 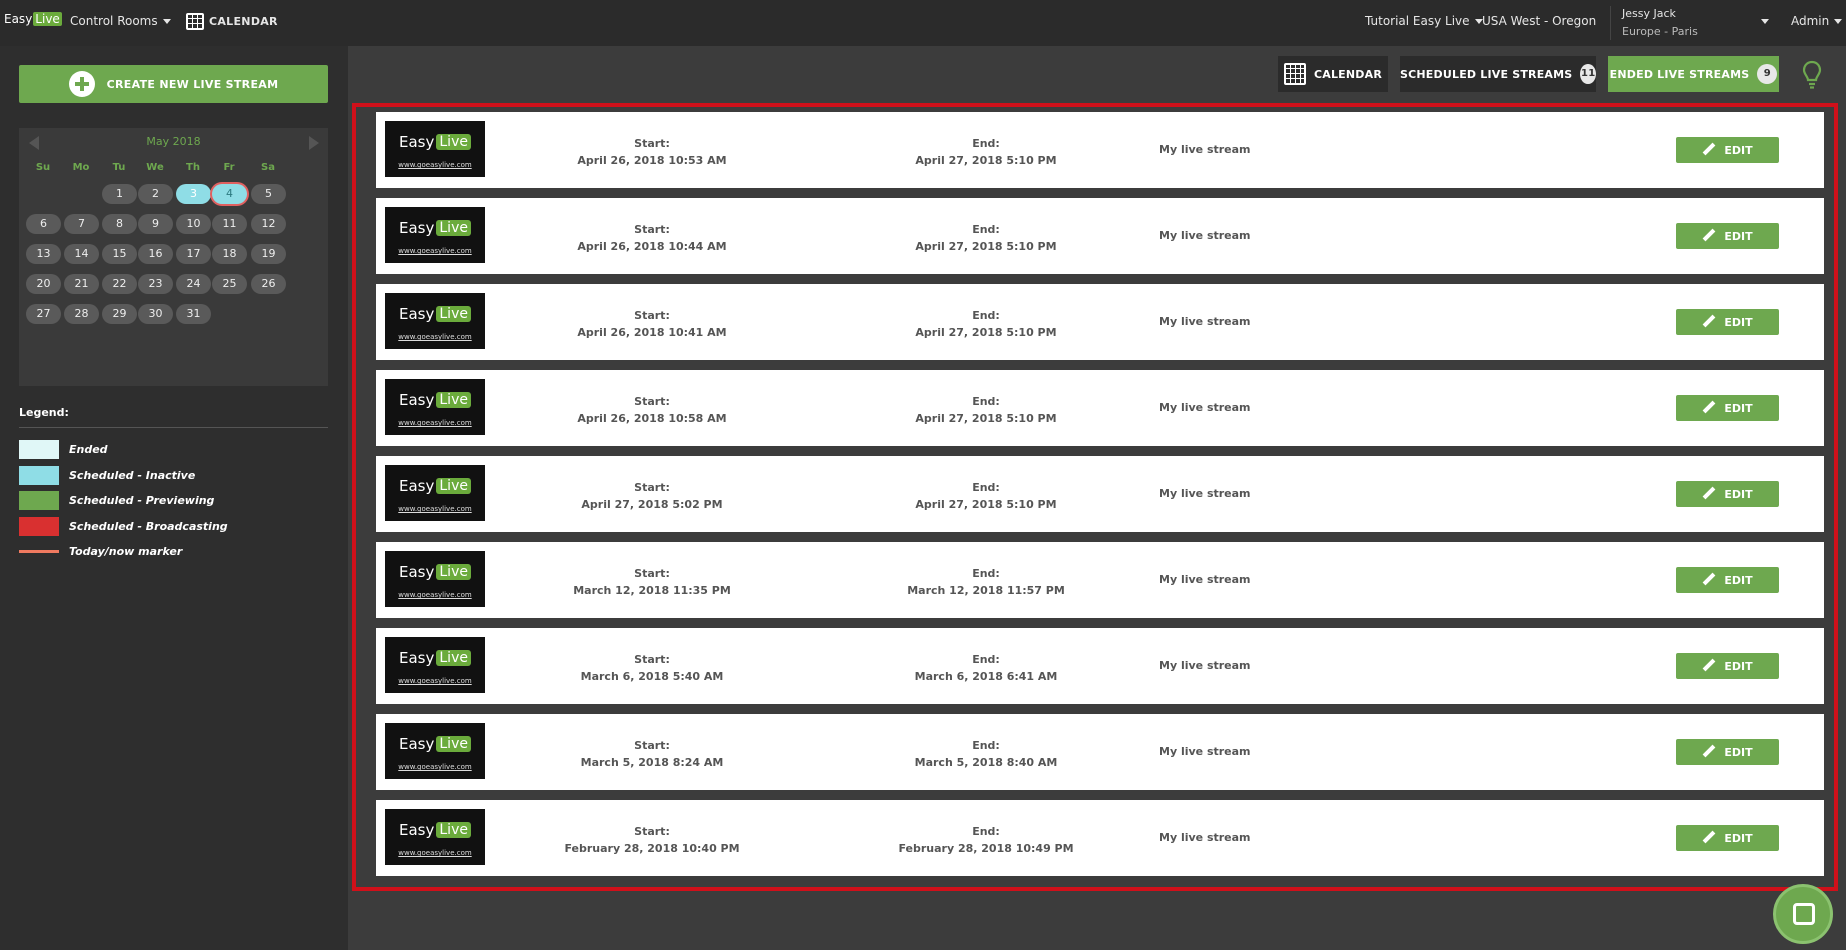 What do you see at coordinates (1660, 23) in the screenshot?
I see `user-menu: Jessy Jack Europe - Paris` at bounding box center [1660, 23].